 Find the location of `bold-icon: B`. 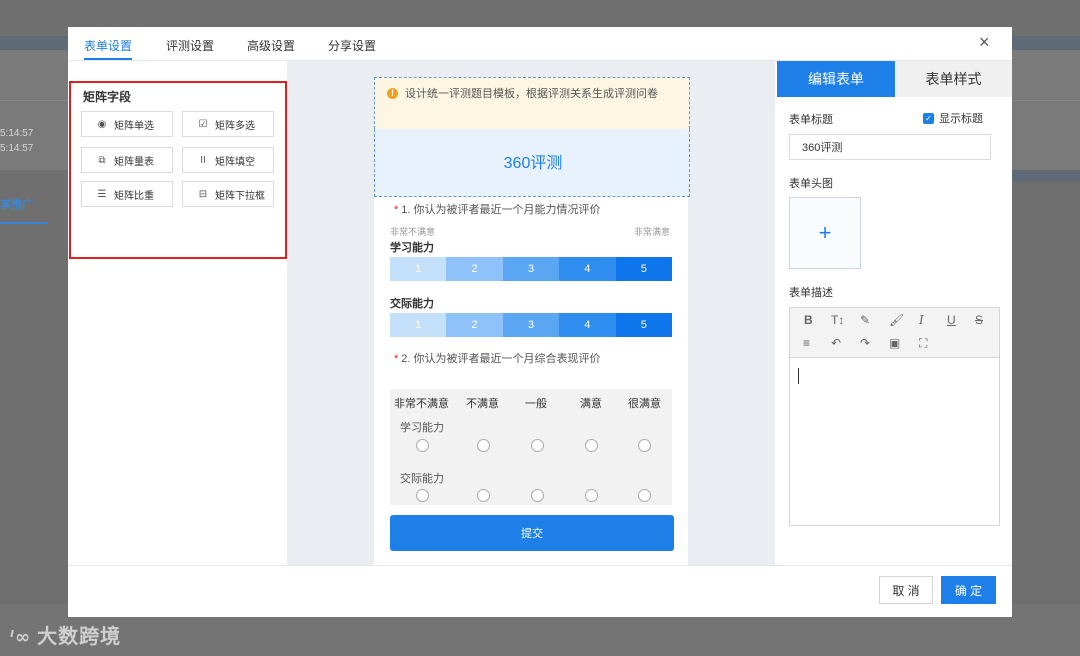

bold-icon: B is located at coordinates (808, 320).